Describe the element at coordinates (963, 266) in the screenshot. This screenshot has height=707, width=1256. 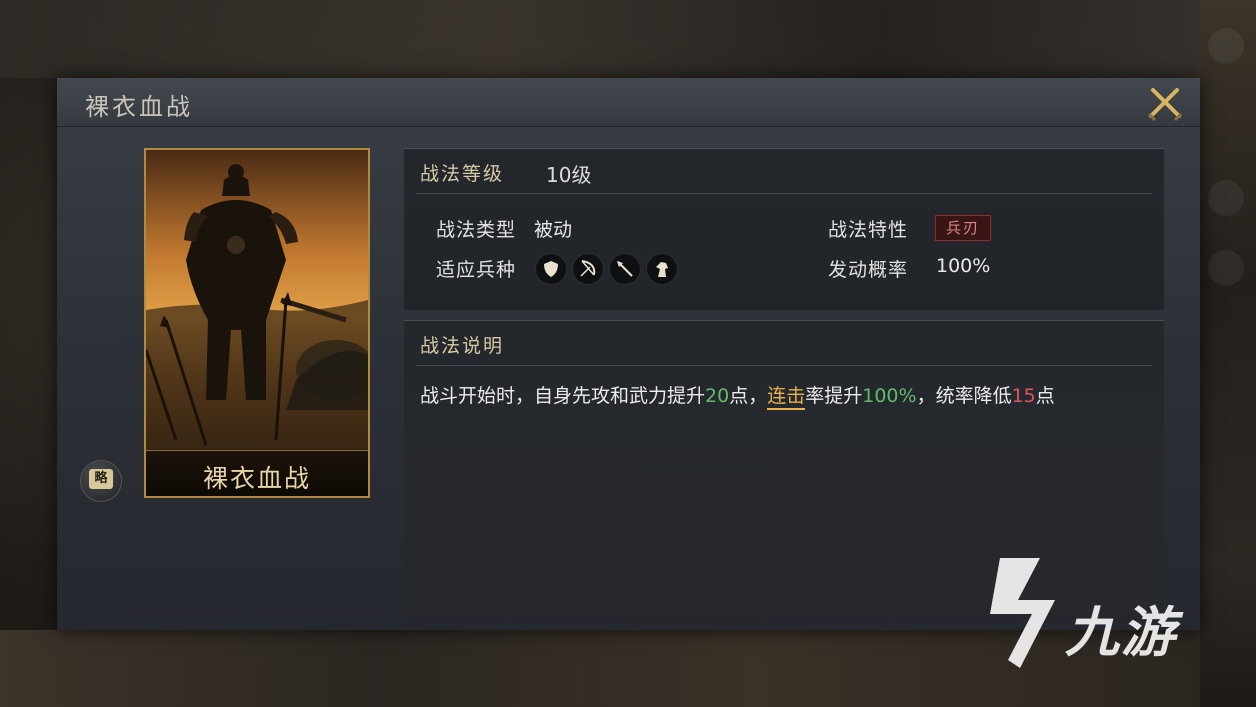
I see `rate-value: 100%` at that location.